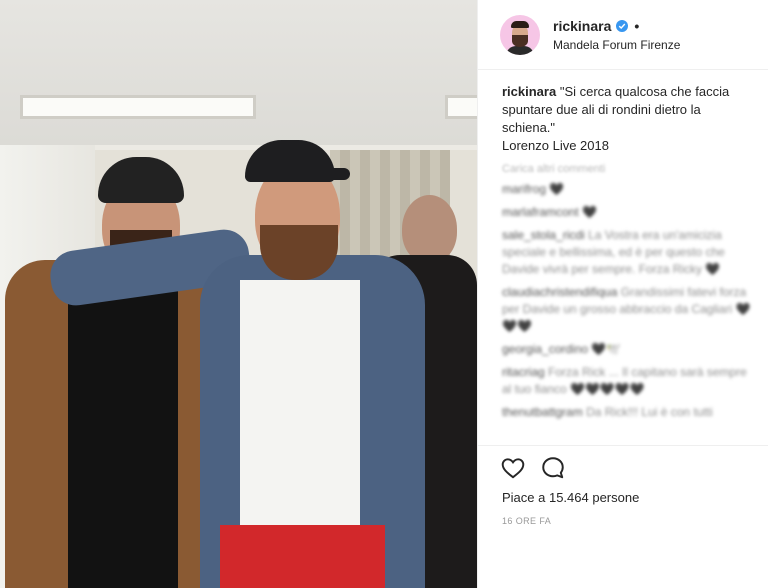 This screenshot has height=588, width=768. Describe the element at coordinates (606, 349) in the screenshot. I see `comment-text: 🖤🕊️` at that location.